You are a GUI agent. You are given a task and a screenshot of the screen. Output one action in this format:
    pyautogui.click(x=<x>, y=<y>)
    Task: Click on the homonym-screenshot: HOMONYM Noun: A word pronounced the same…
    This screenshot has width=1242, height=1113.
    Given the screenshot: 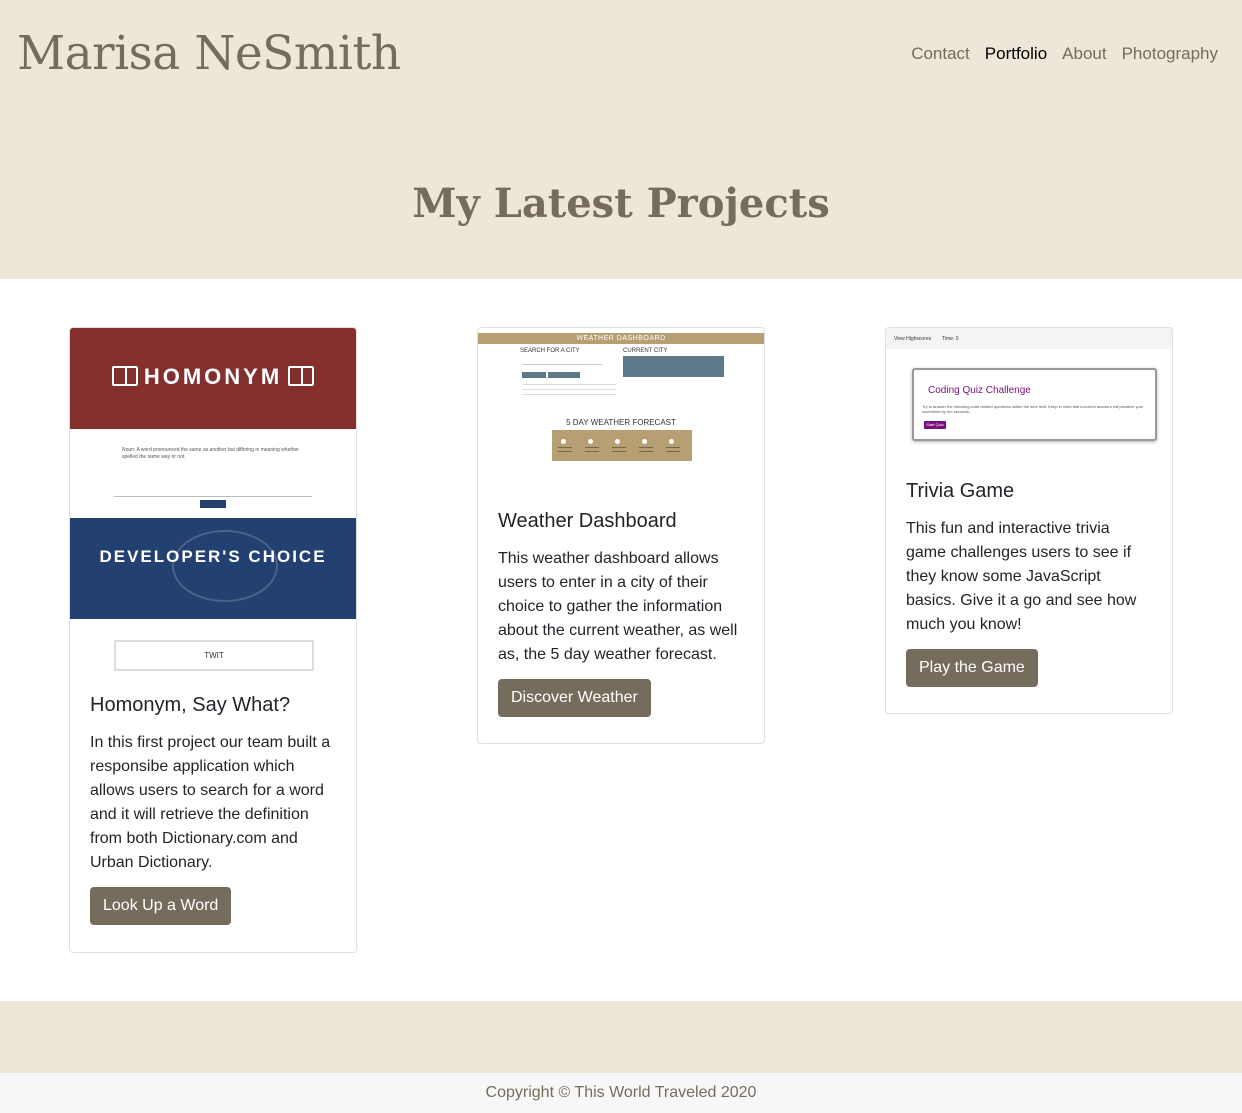 What is the action you would take?
    pyautogui.click(x=213, y=505)
    